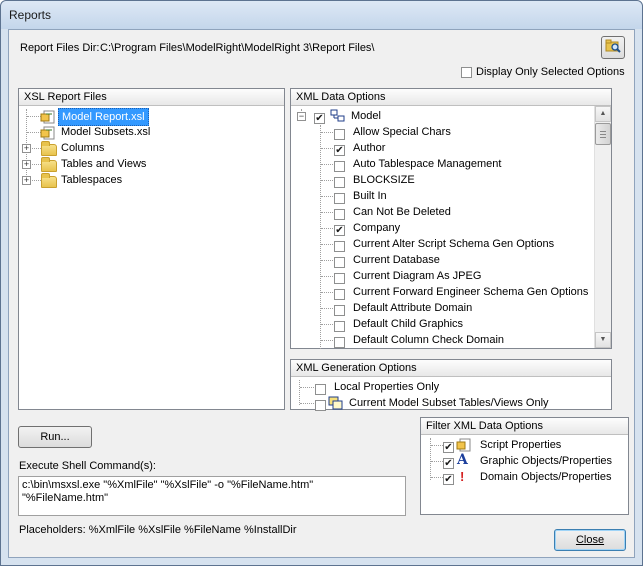 The height and width of the screenshot is (566, 643). I want to click on xml-data-option: Allow Special Chars, so click(442, 132).